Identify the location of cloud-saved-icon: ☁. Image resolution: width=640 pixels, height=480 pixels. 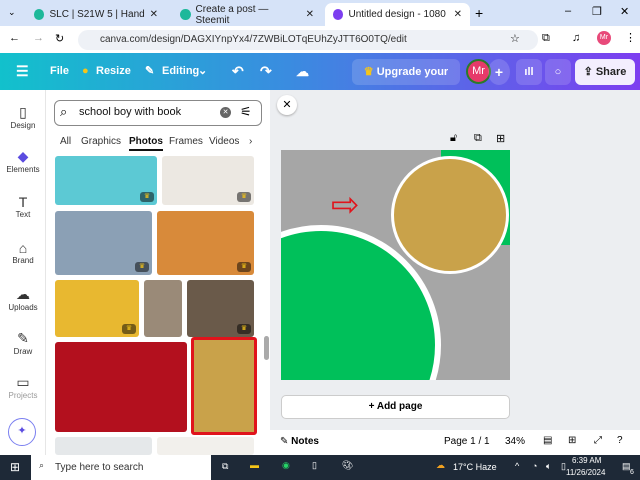
(302, 71).